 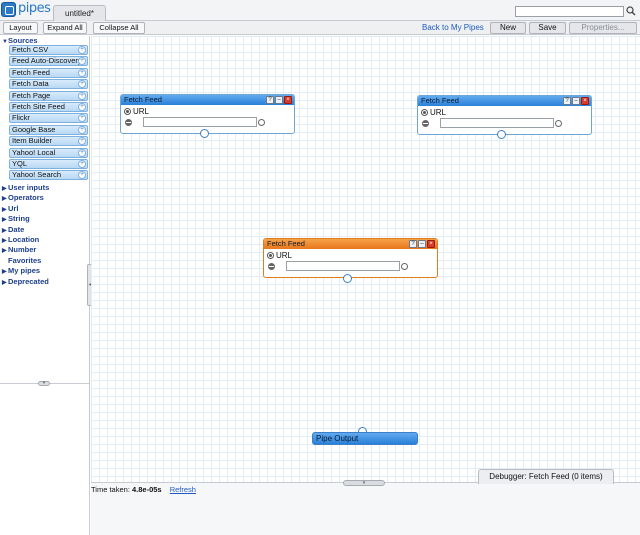 What do you see at coordinates (110, 489) in the screenshot?
I see `time-label: Time taken:` at bounding box center [110, 489].